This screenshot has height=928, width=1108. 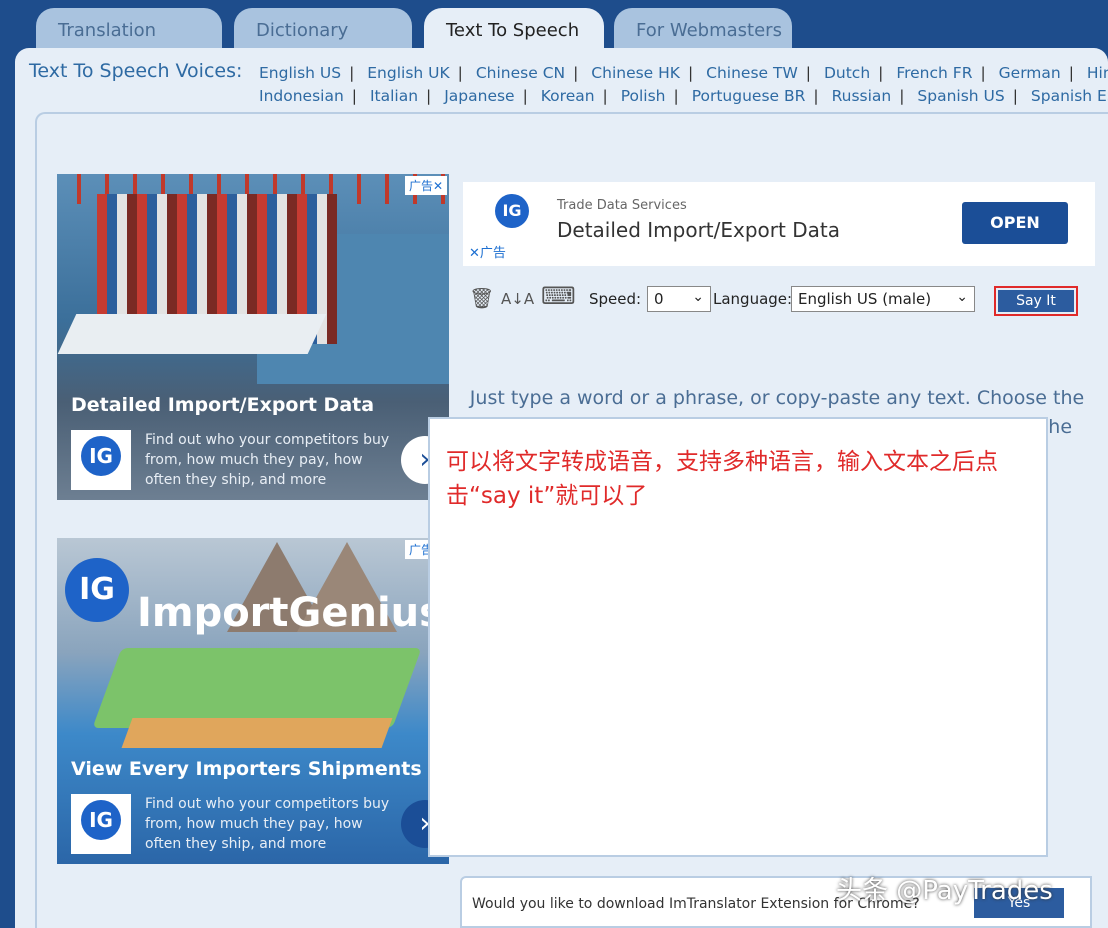 I want to click on voice-link: English US, so click(x=300, y=73).